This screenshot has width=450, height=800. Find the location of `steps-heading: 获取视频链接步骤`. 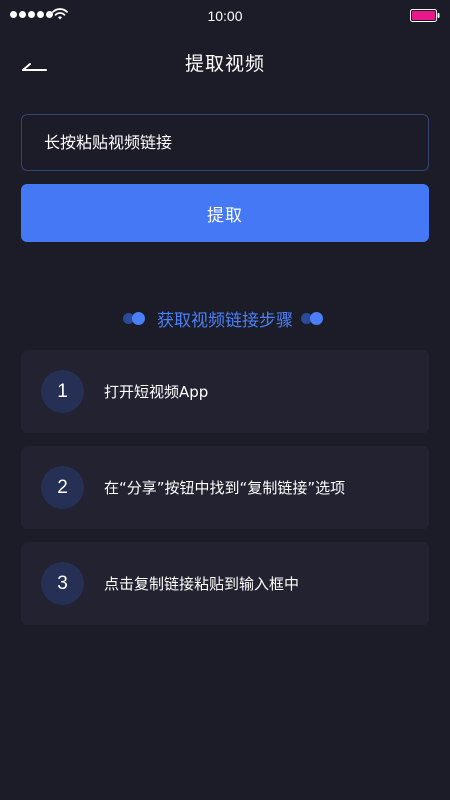

steps-heading: 获取视频链接步骤 is located at coordinates (225, 318).